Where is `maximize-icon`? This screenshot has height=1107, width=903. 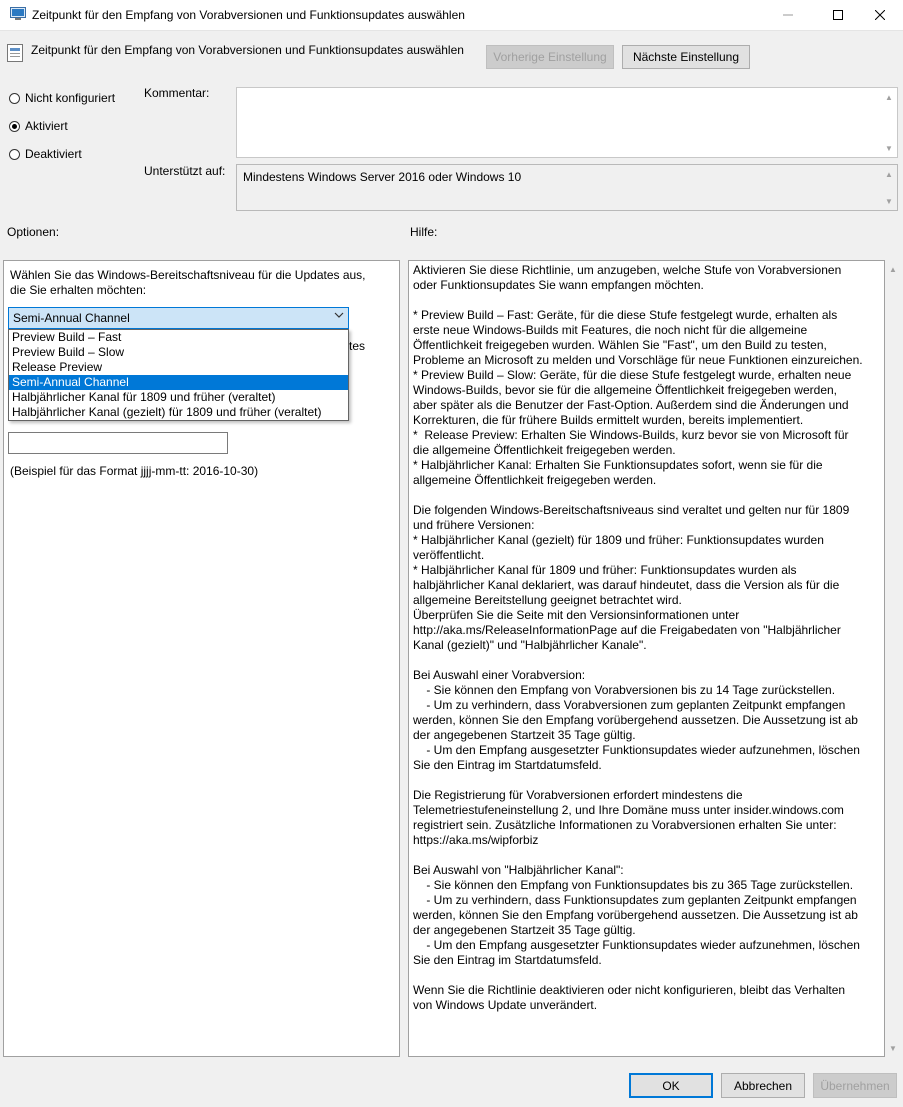 maximize-icon is located at coordinates (838, 15).